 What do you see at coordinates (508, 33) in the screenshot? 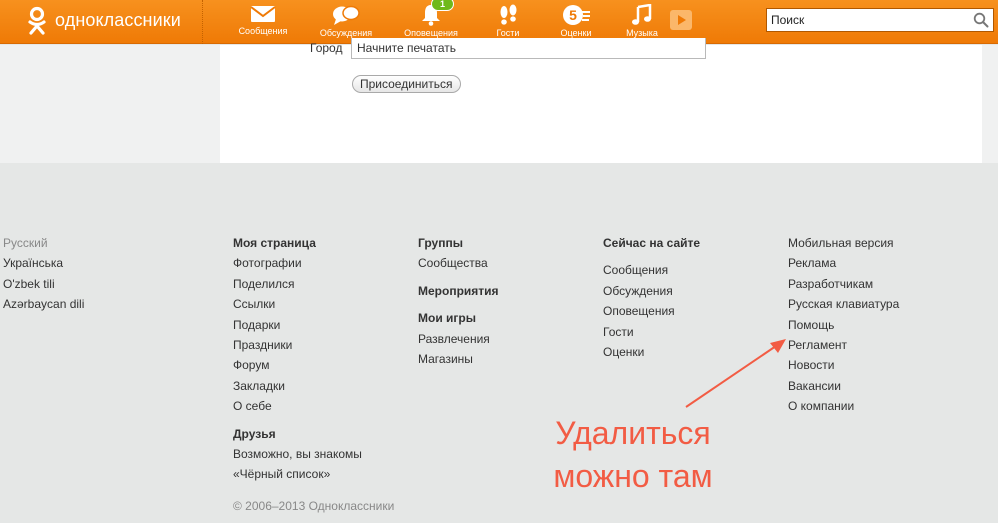
I see `nav-guests-label: Гости` at bounding box center [508, 33].